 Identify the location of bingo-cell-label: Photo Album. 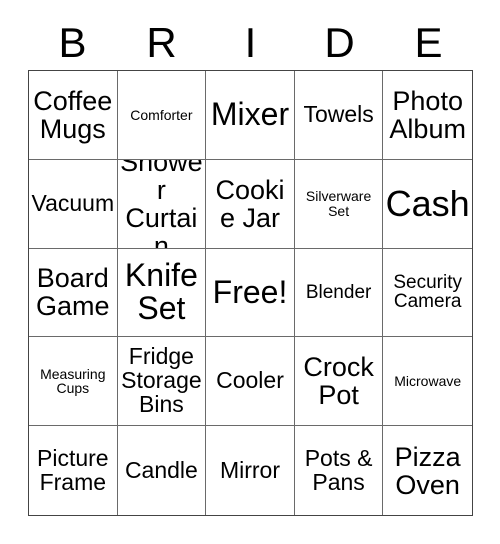
(427, 114).